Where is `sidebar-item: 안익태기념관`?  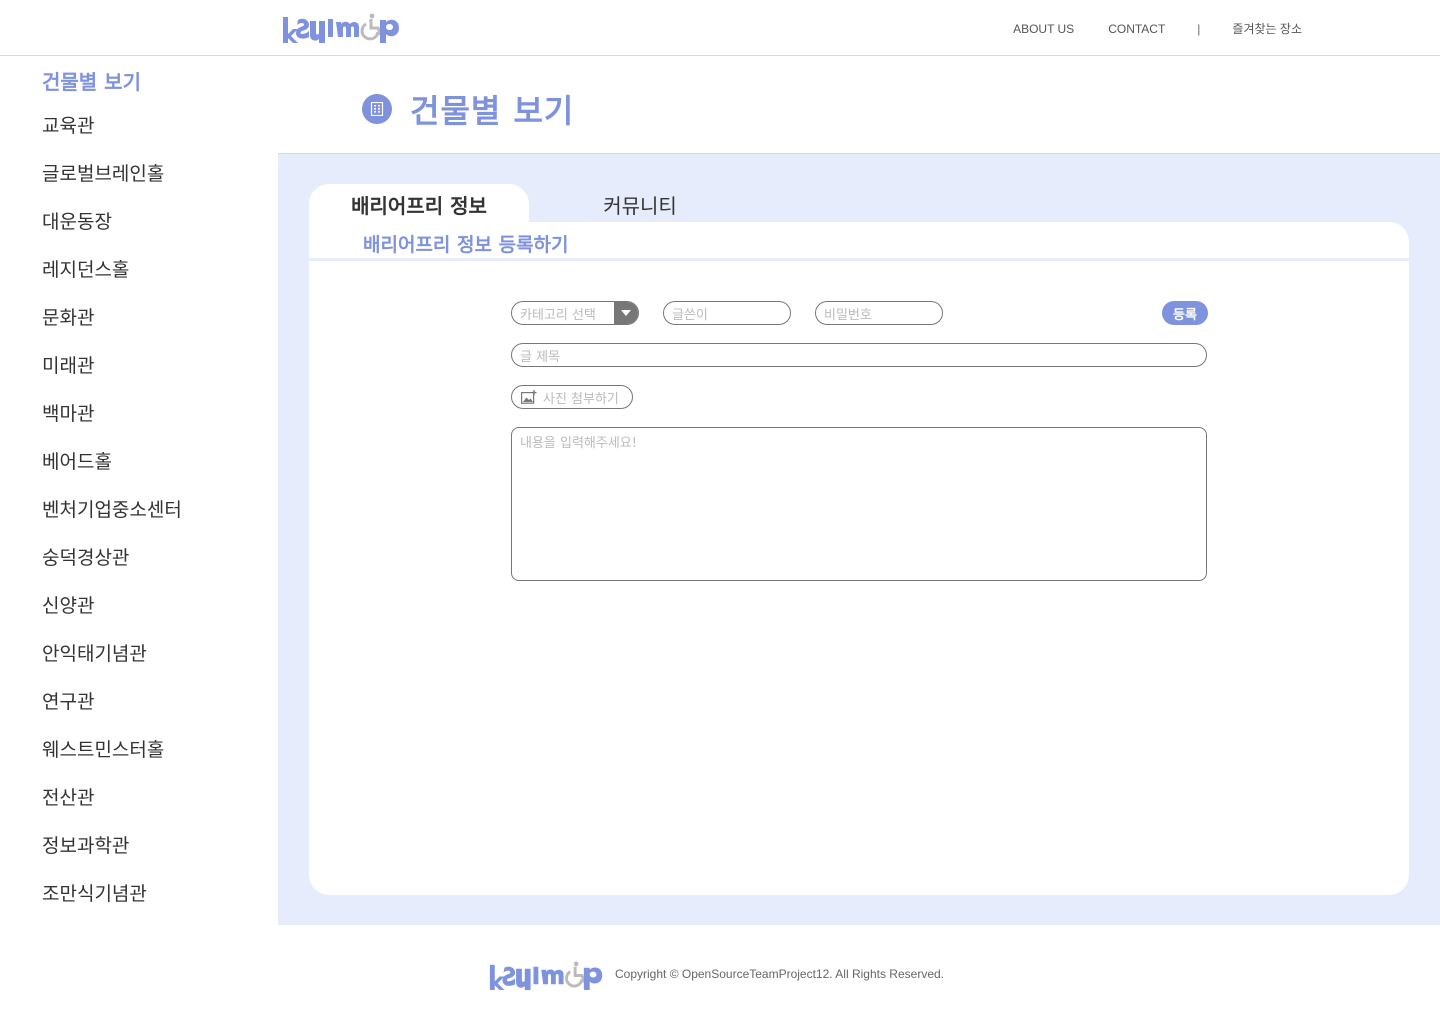
sidebar-item: 안익태기념관 is located at coordinates (112, 666).